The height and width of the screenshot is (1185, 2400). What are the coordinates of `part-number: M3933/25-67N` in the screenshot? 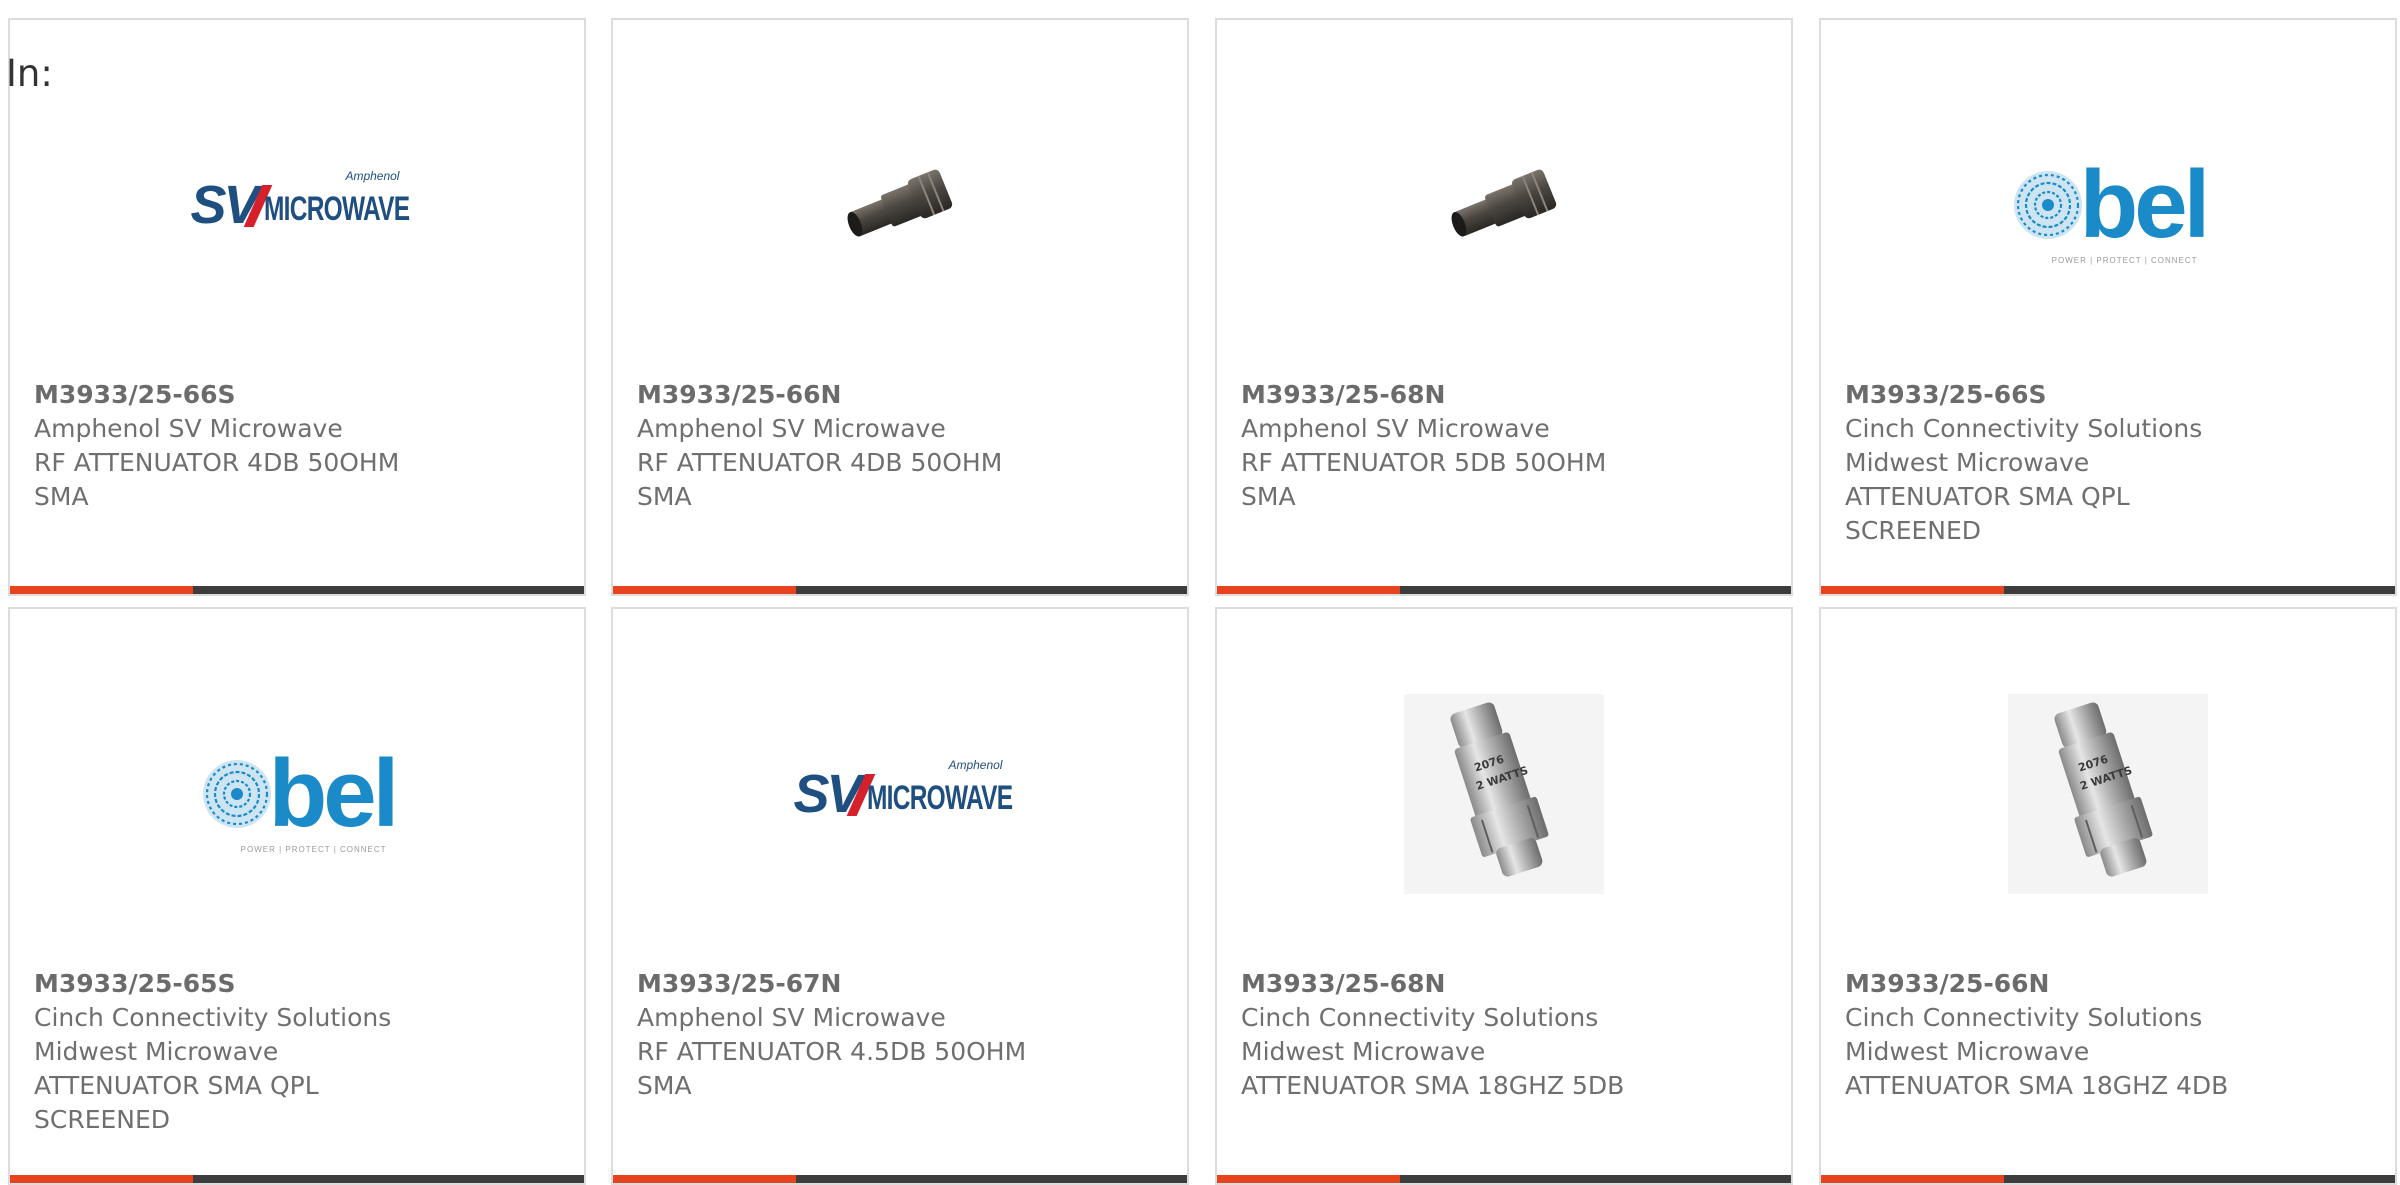 It's located at (903, 984).